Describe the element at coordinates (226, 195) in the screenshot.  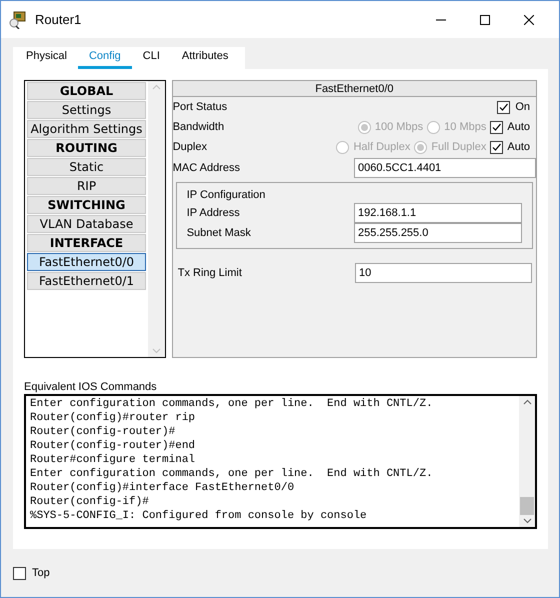
I see `group-title: IP Configuration` at that location.